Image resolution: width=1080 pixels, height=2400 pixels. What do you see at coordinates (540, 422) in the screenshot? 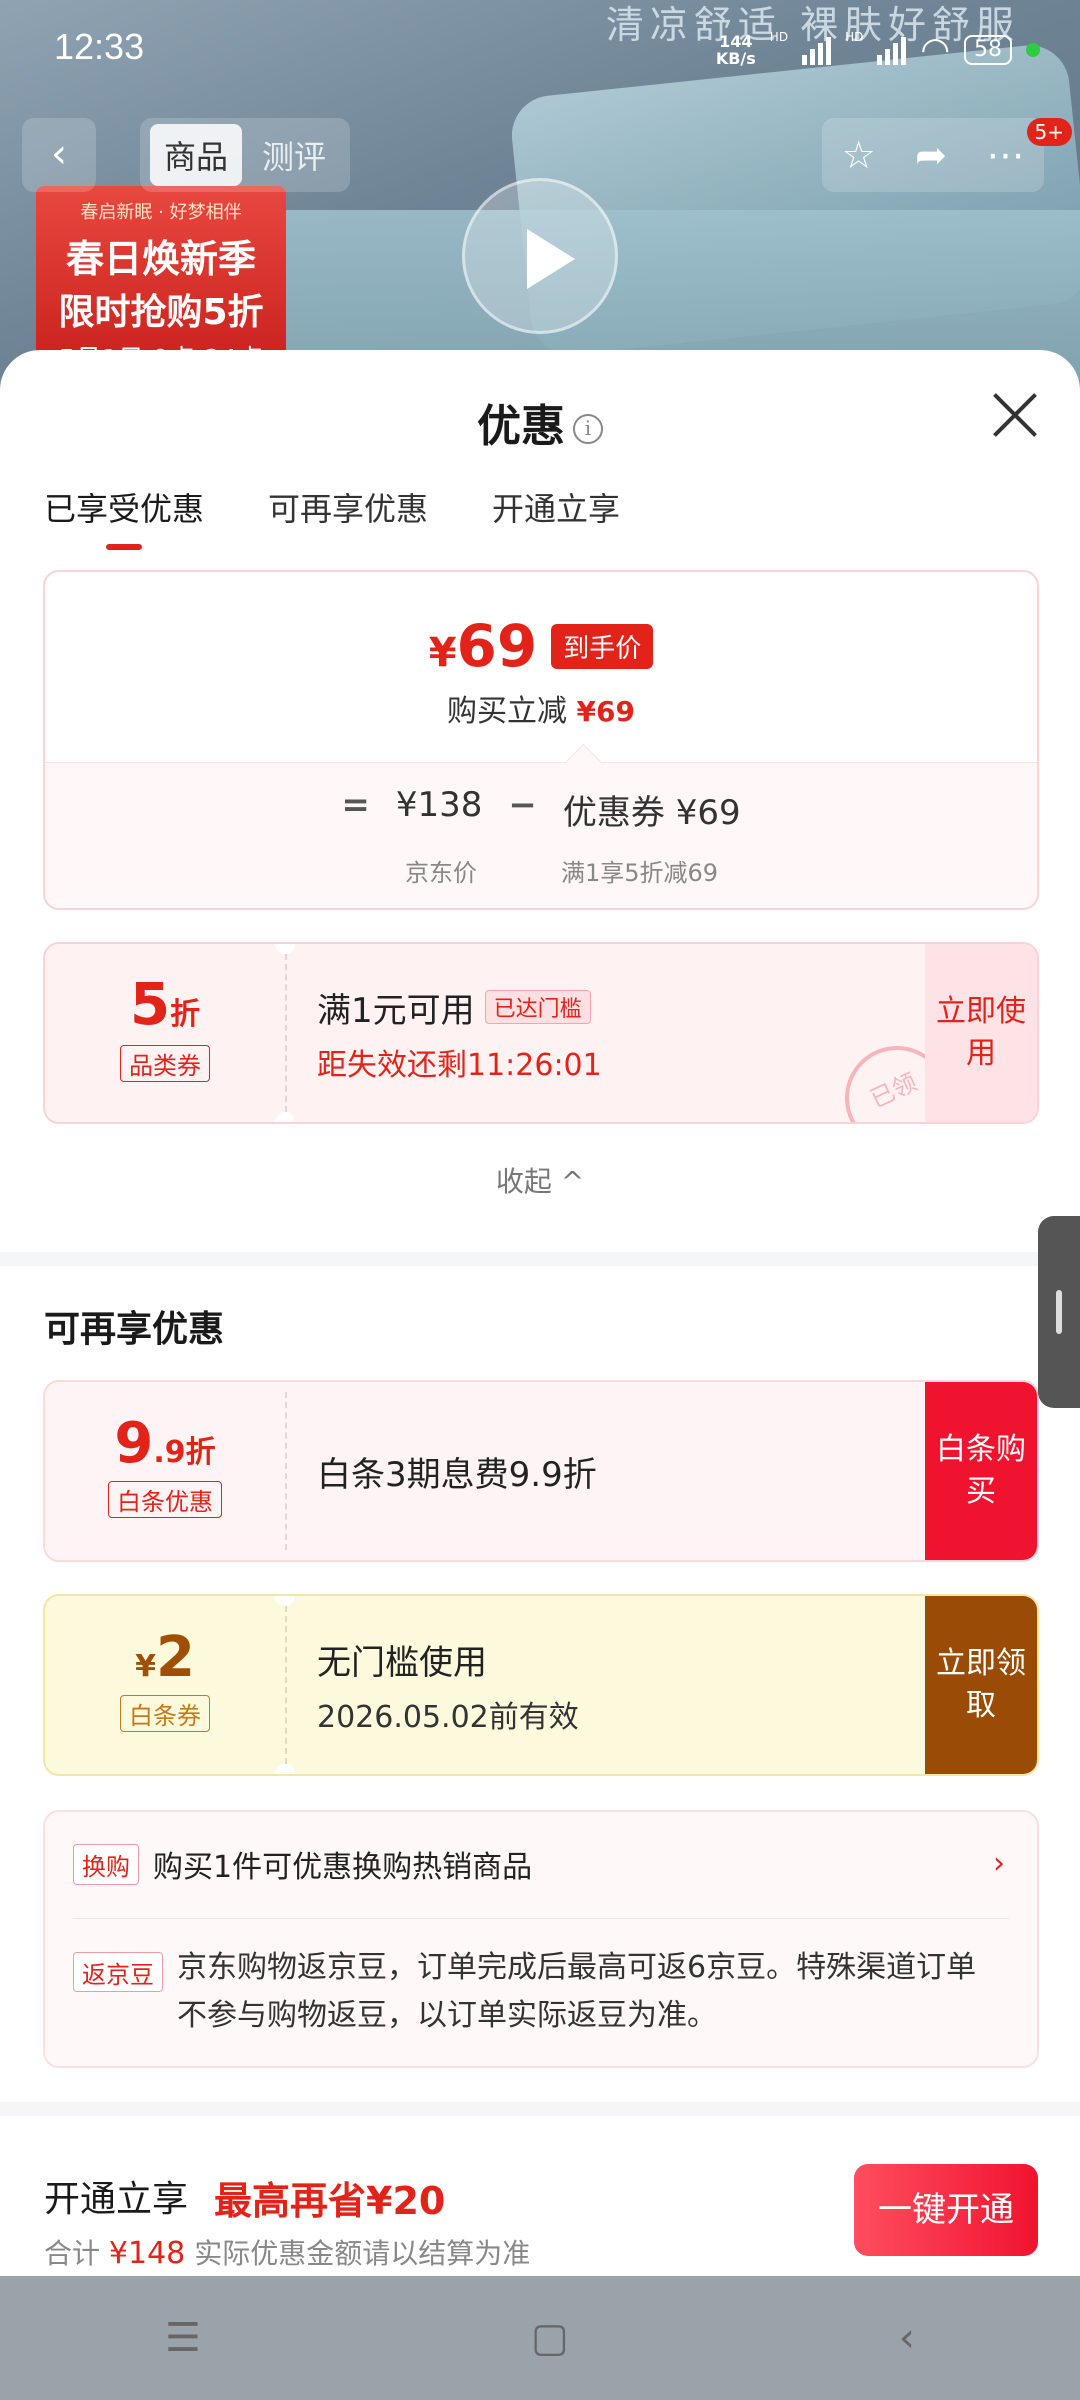
I see `sheet-title: 优惠 i` at bounding box center [540, 422].